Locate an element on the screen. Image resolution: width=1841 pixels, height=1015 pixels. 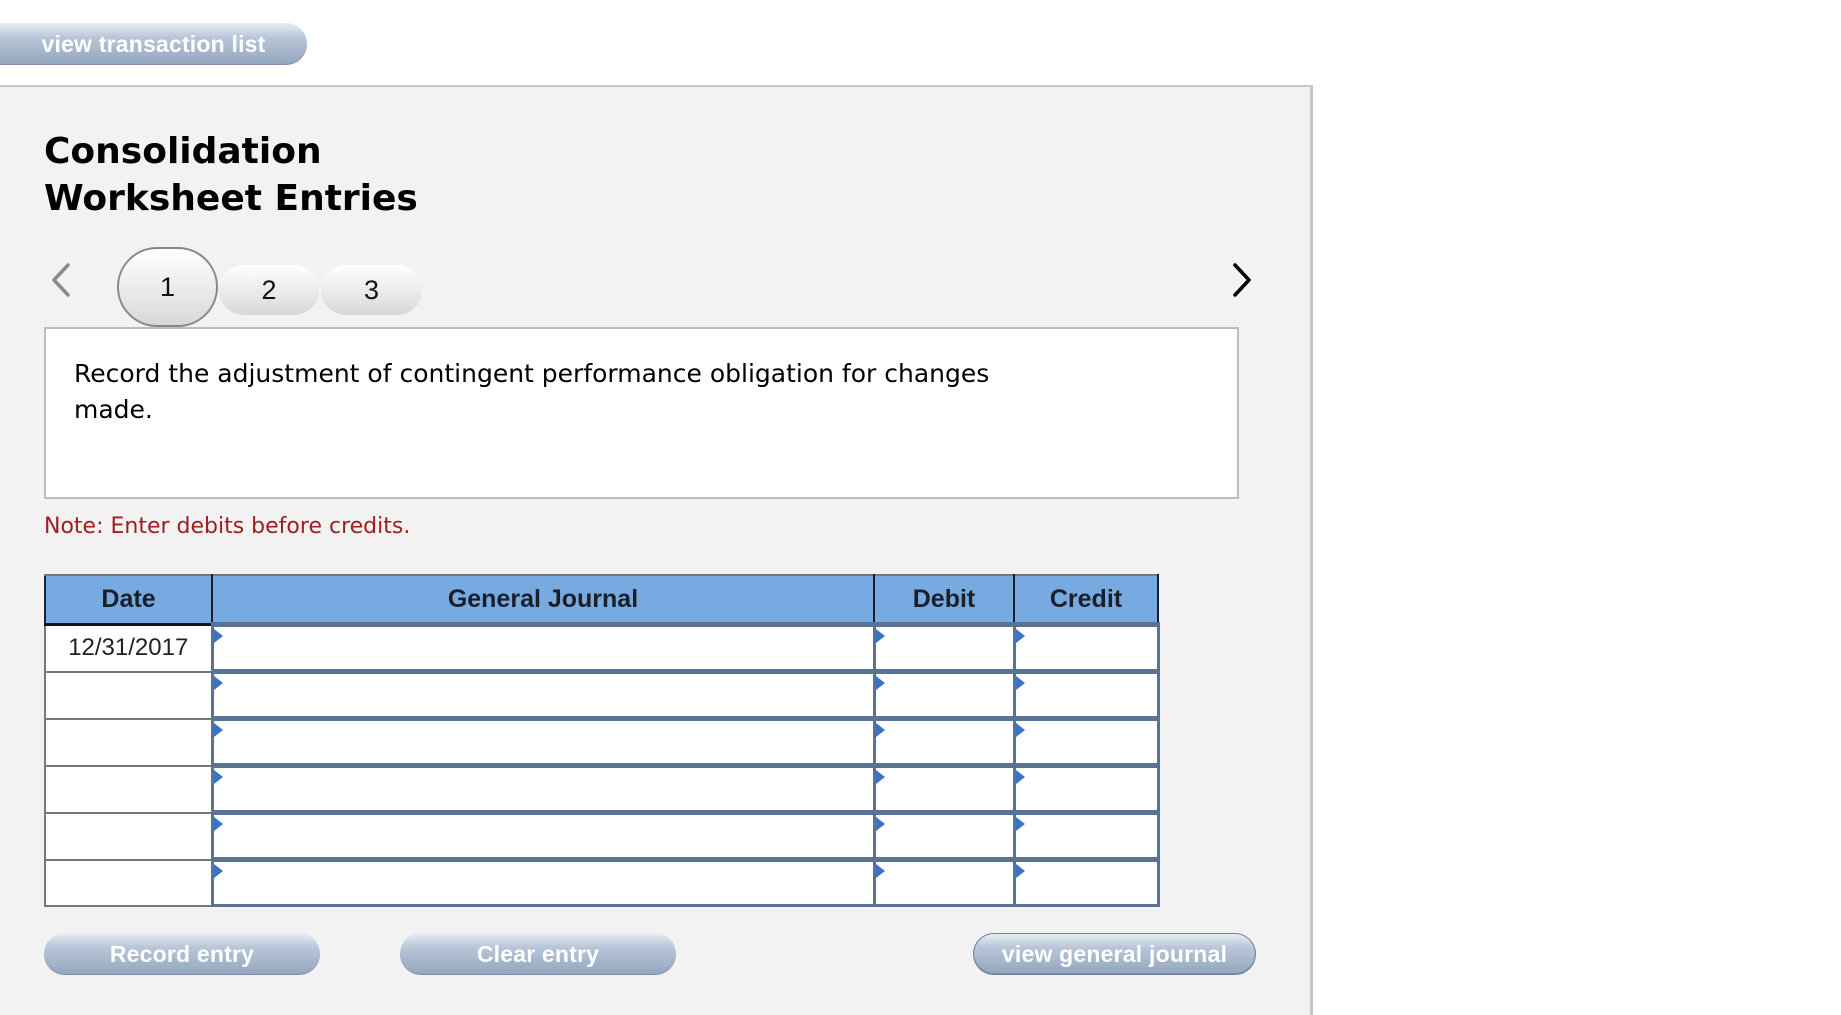
journal-header-row: Date General Journal Debit Credit is located at coordinates (601, 600).